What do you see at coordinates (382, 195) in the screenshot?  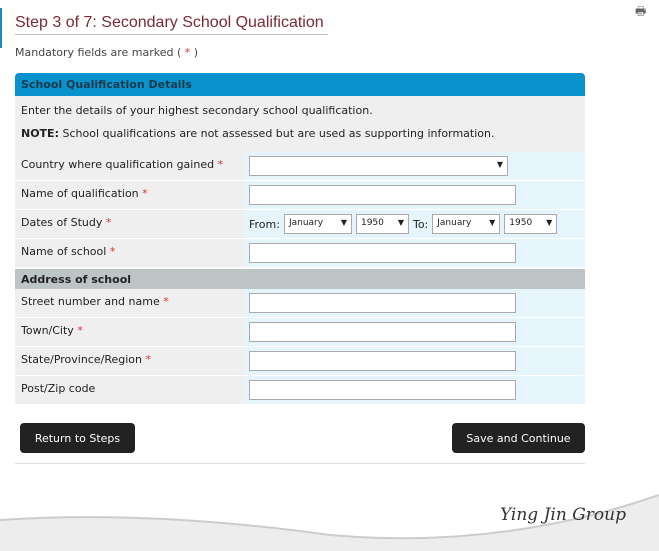 I see `qualification-input` at bounding box center [382, 195].